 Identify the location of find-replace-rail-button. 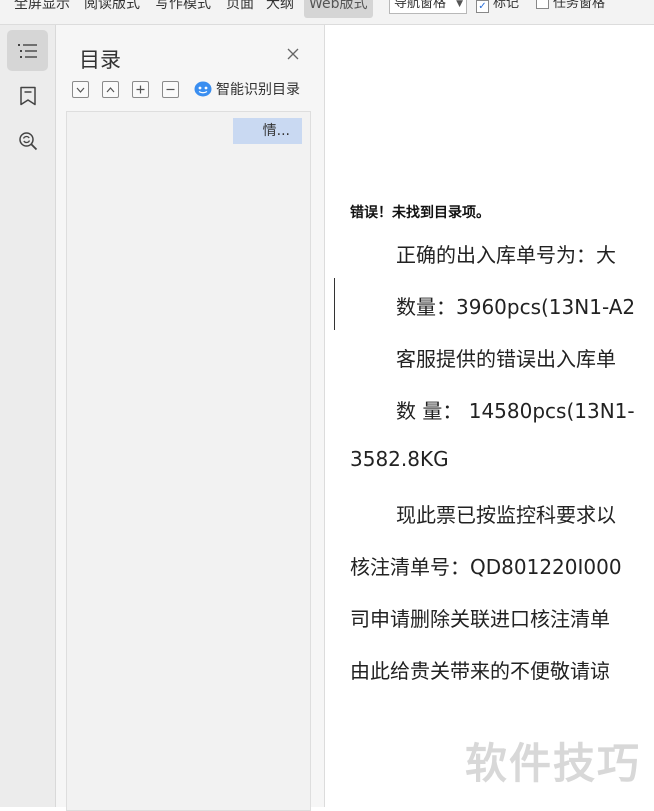
(27, 140).